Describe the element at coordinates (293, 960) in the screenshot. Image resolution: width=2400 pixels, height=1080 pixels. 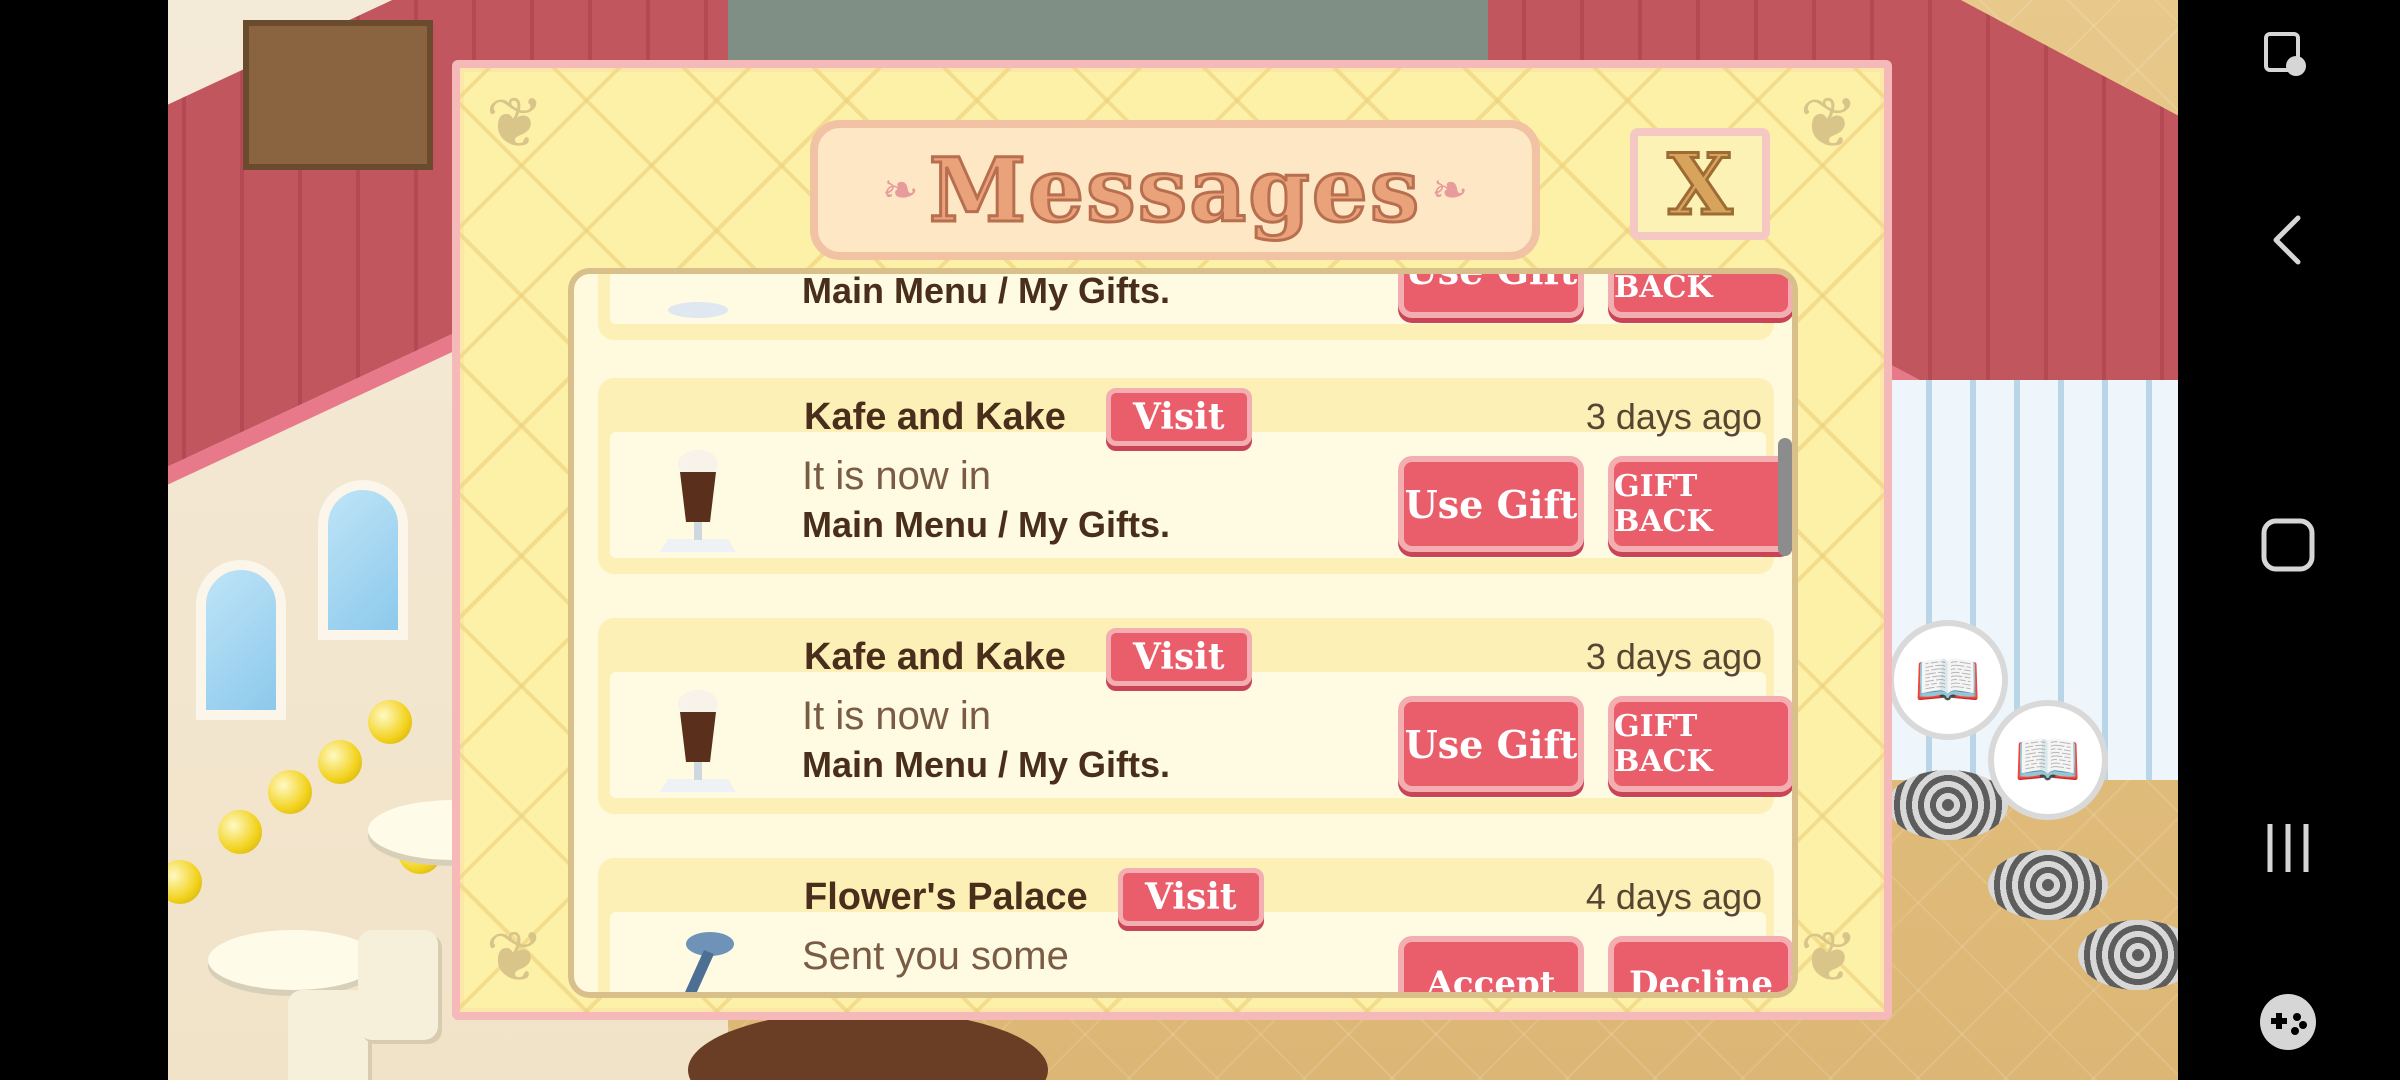
I see `cafe-table` at that location.